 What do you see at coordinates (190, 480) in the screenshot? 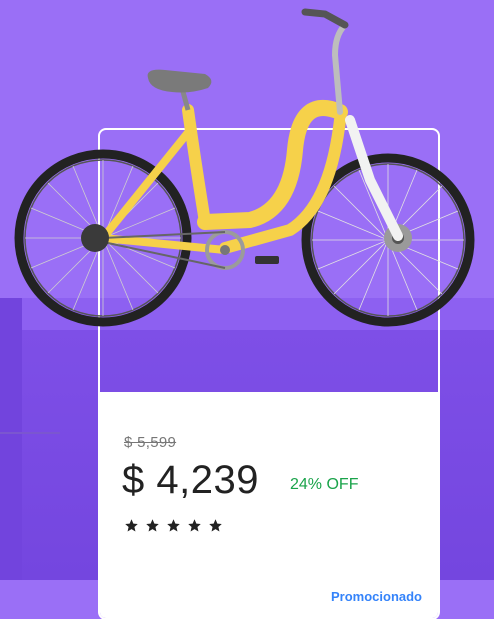
I see `current-price: $ 4,239` at bounding box center [190, 480].